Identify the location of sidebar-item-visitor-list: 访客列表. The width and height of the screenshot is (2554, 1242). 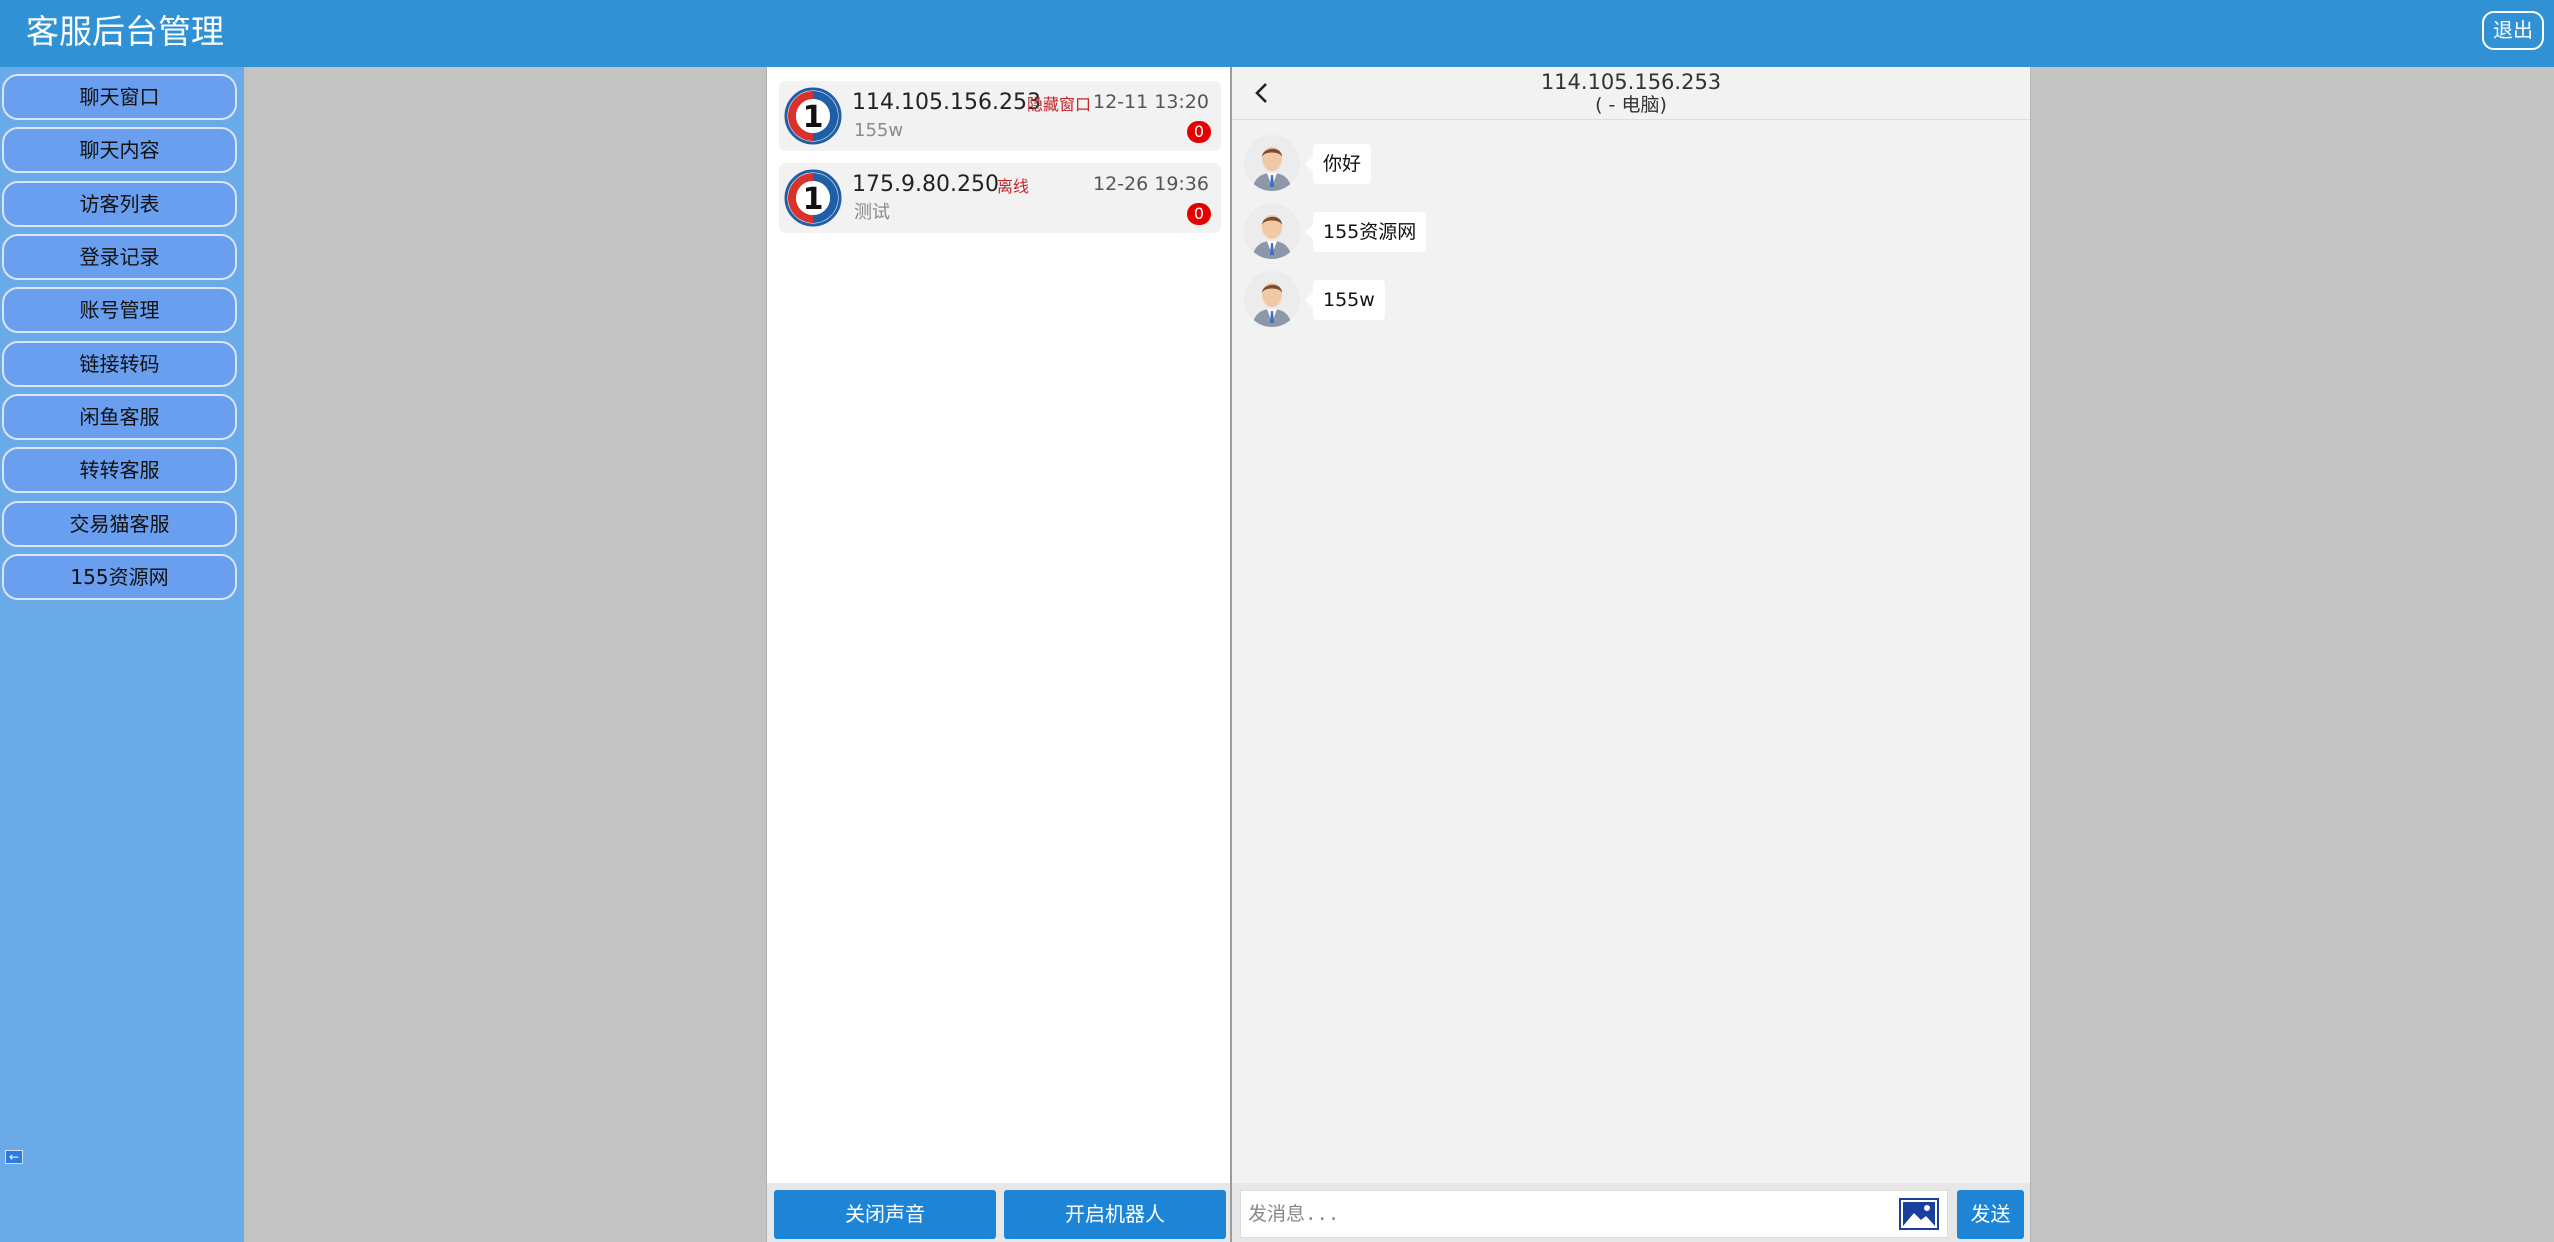
(119, 204).